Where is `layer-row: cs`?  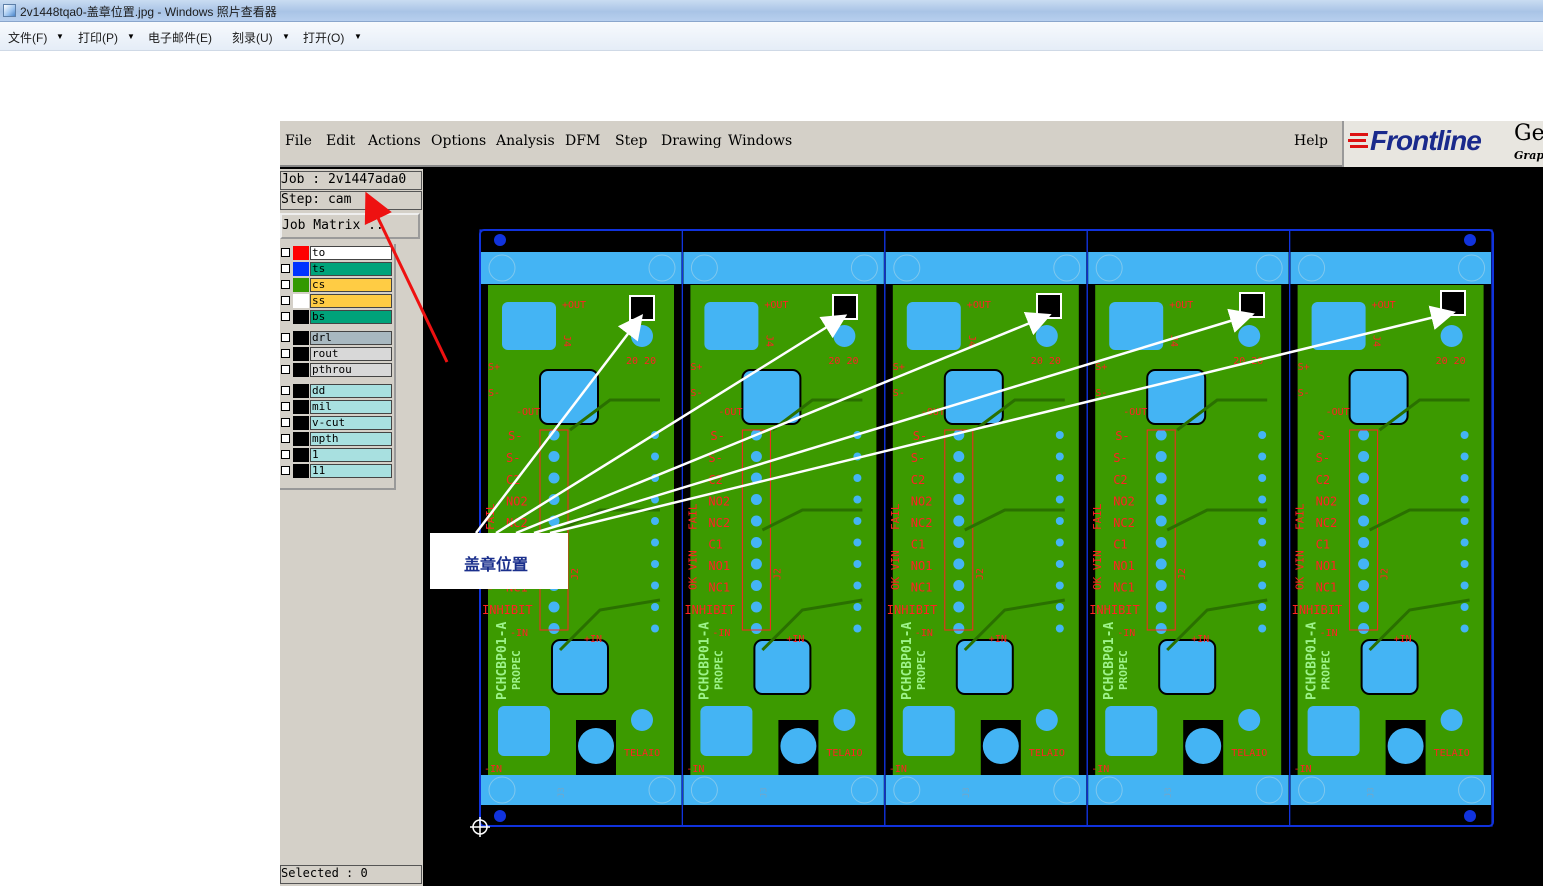 layer-row: cs is located at coordinates (337, 285).